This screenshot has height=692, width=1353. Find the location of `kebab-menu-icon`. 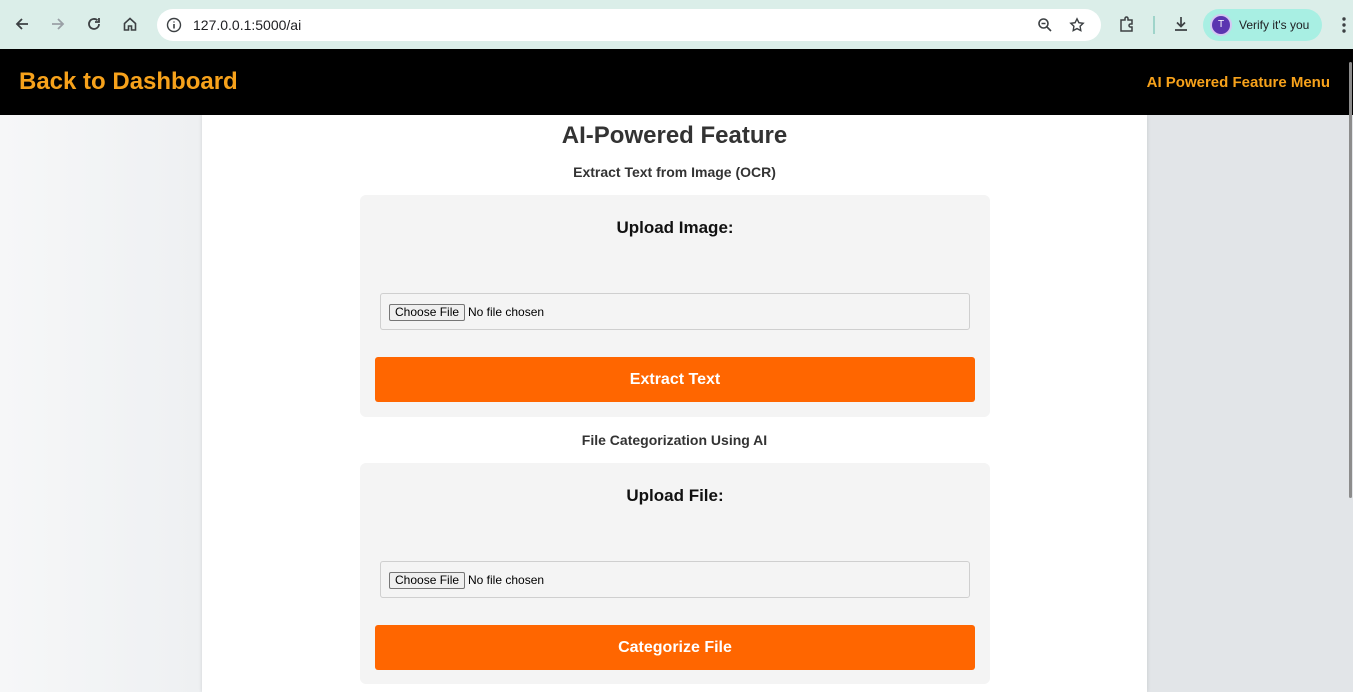

kebab-menu-icon is located at coordinates (1343, 25).